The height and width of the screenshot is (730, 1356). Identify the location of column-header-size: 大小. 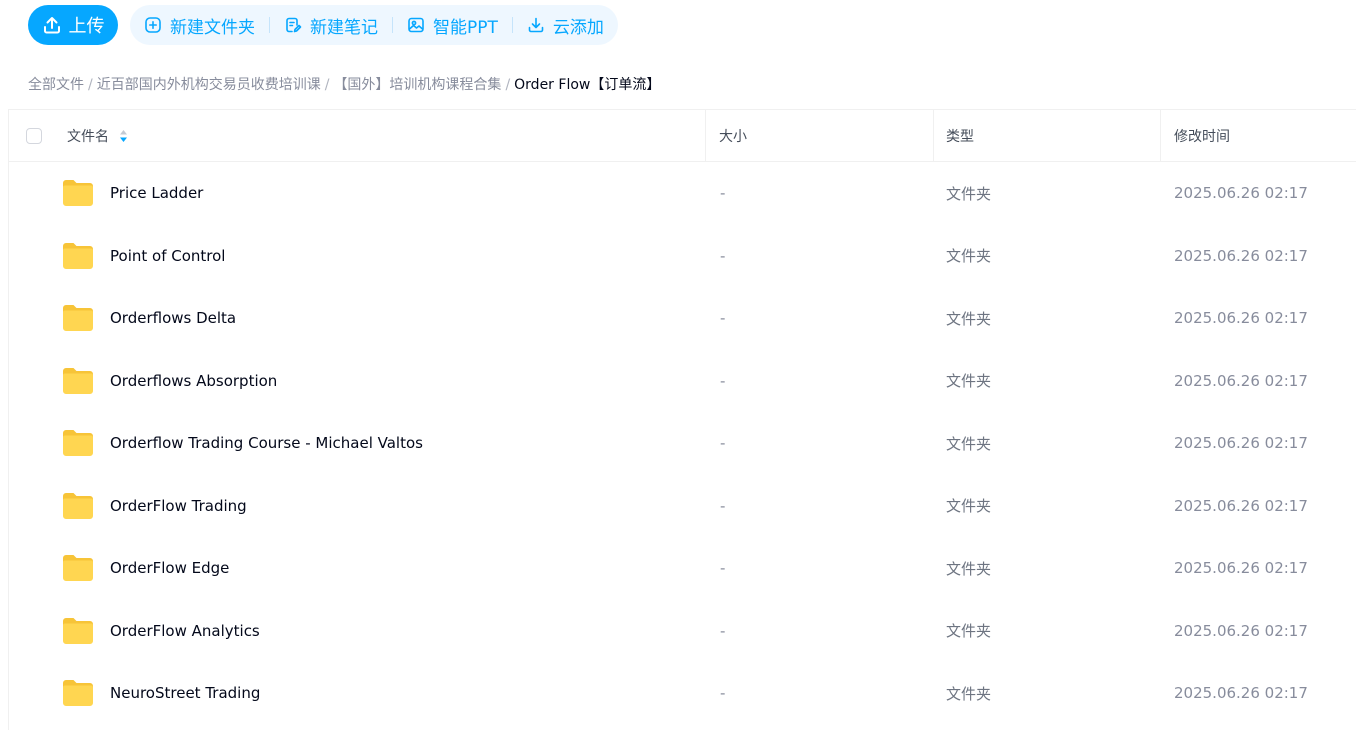
(733, 135).